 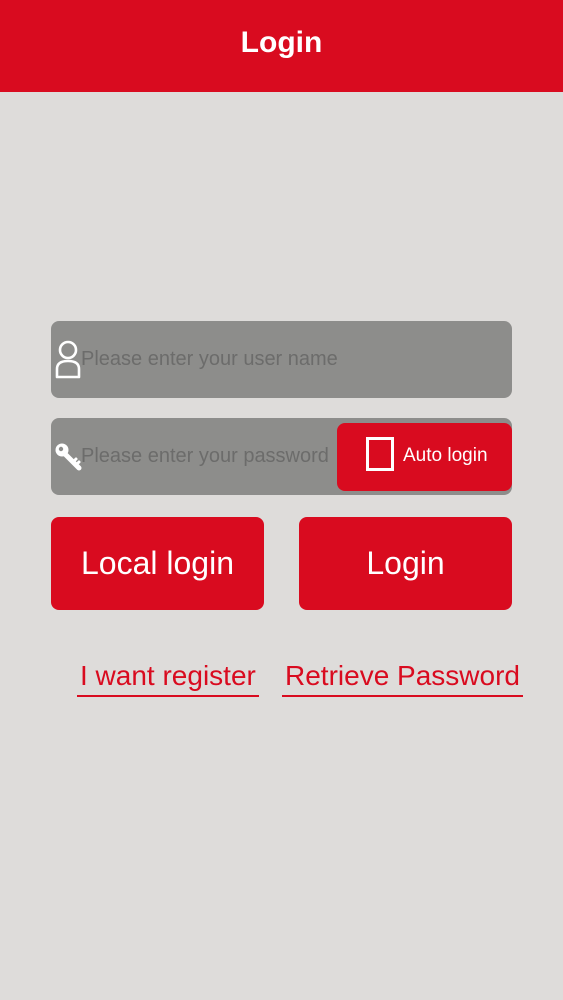 I want to click on username-field, so click(x=281, y=359).